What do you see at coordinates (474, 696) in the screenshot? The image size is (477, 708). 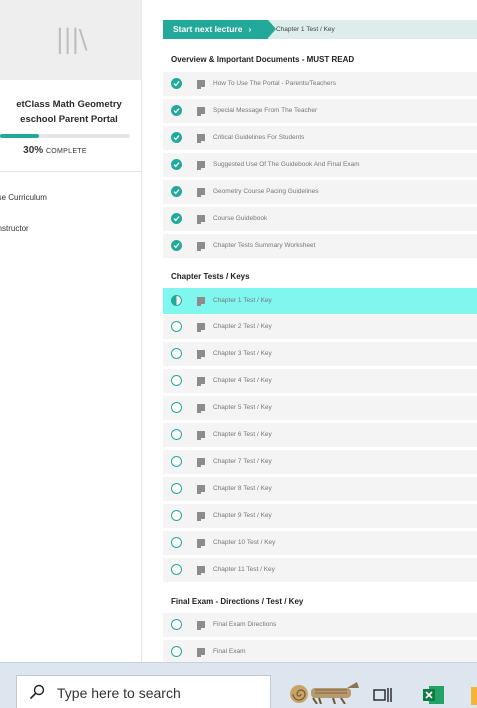 I see `file-explorer-icon` at bounding box center [474, 696].